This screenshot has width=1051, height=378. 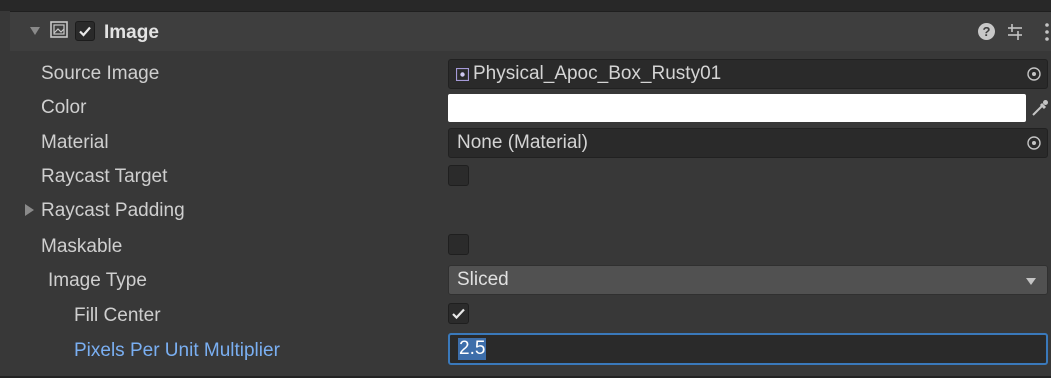 What do you see at coordinates (748, 143) in the screenshot?
I see `material-field: None (Material)` at bounding box center [748, 143].